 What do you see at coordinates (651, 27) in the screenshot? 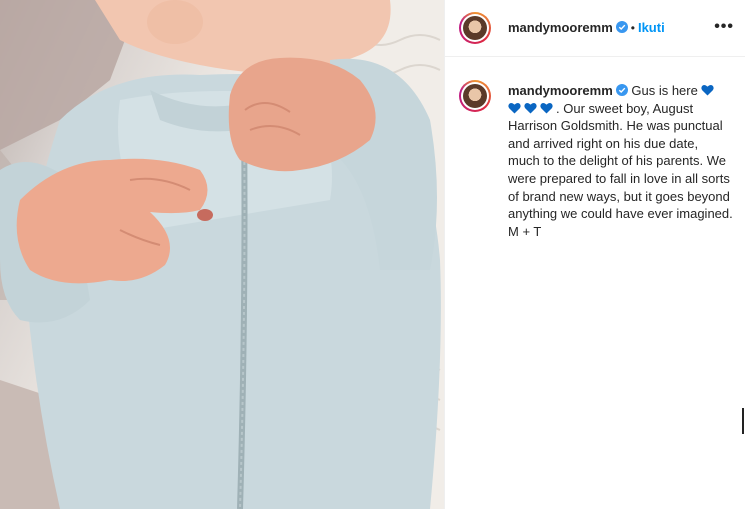
I see `follow-button: Ikuti` at bounding box center [651, 27].